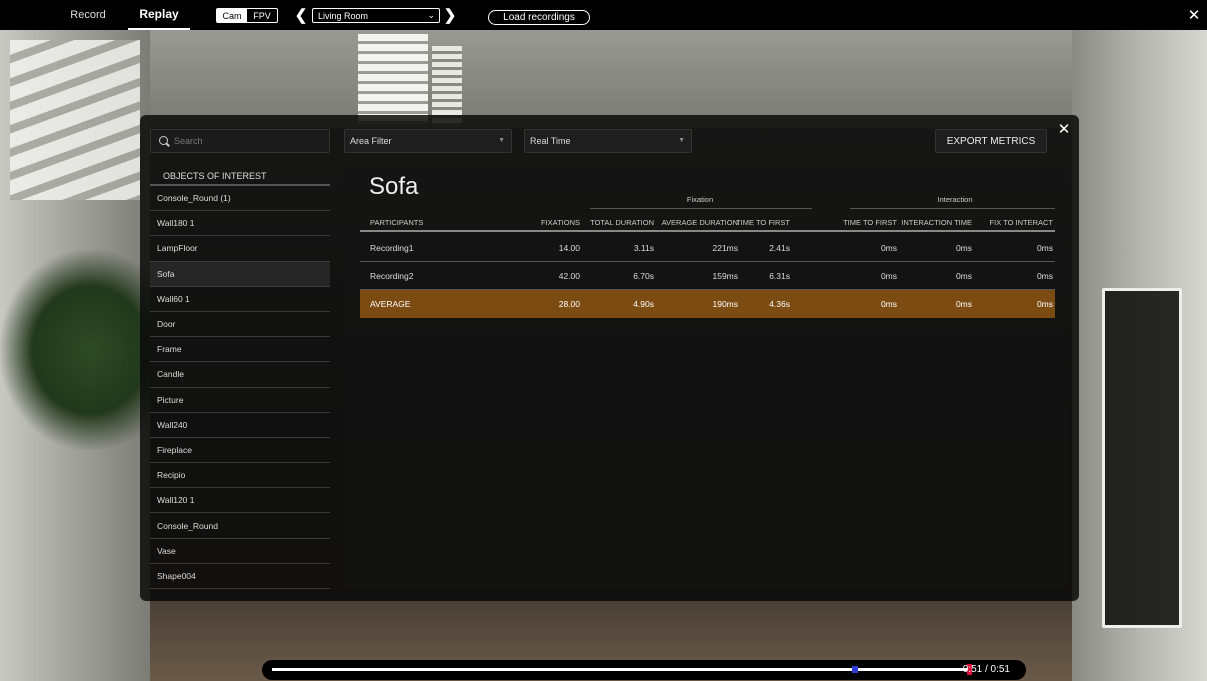 The width and height of the screenshot is (1207, 681). What do you see at coordinates (240, 199) in the screenshot?
I see `list-item: Console_Round (1)` at bounding box center [240, 199].